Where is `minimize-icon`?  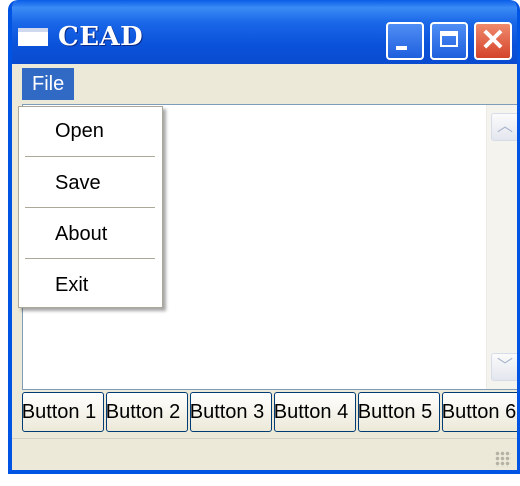
minimize-icon is located at coordinates (401, 48).